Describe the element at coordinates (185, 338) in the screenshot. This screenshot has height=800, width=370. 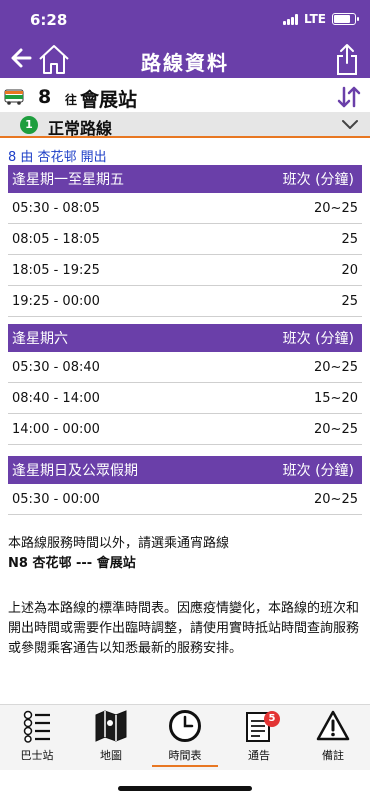
I see `table-header: 逢星期六 班次 (分鐘)` at that location.